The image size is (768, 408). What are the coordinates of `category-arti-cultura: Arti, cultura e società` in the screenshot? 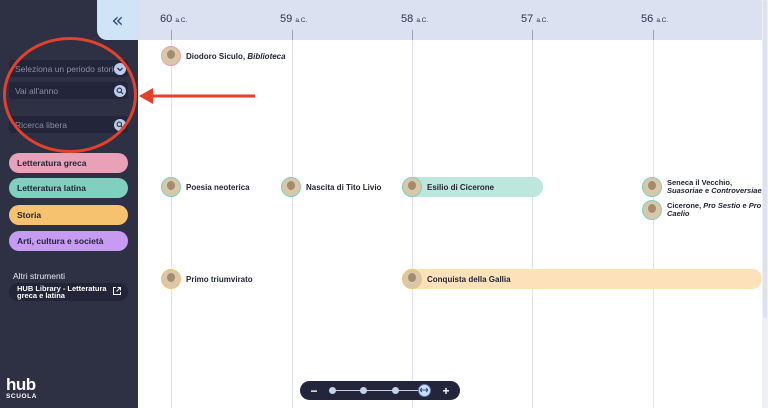 It's located at (68, 241).